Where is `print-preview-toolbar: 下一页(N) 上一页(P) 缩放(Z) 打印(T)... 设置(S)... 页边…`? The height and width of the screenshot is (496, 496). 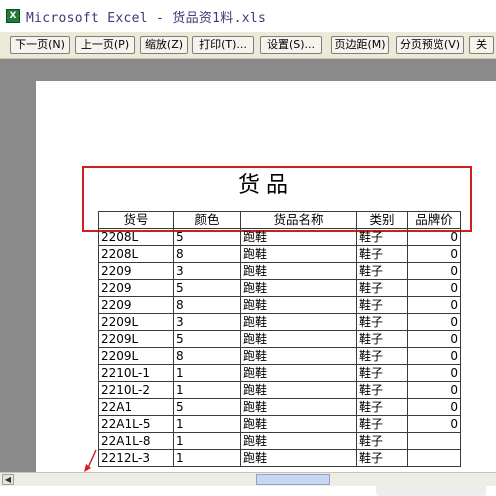 print-preview-toolbar: 下一页(N) 上一页(P) 缩放(Z) 打印(T)... 设置(S)... 页边… is located at coordinates (248, 45).